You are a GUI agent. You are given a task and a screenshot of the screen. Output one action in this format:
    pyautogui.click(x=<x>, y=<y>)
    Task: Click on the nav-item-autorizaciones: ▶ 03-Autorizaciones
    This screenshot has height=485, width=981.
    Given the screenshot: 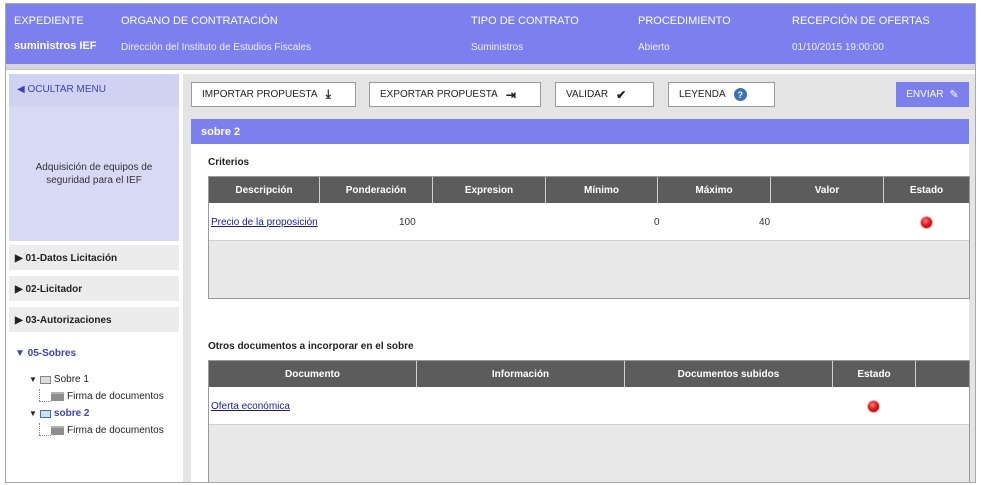 What is the action you would take?
    pyautogui.click(x=94, y=320)
    